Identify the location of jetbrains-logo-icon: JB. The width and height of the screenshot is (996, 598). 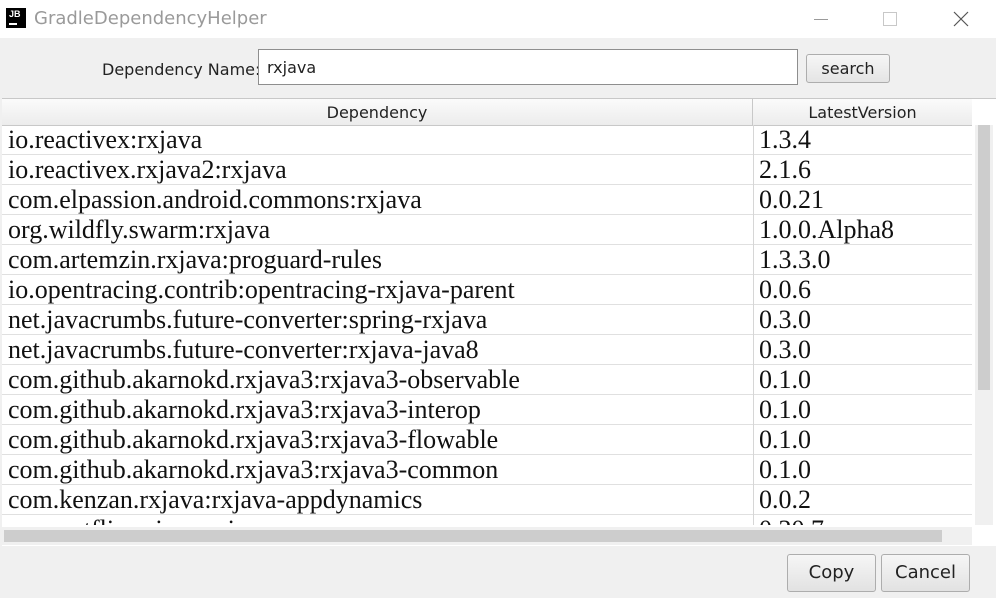
(16, 18).